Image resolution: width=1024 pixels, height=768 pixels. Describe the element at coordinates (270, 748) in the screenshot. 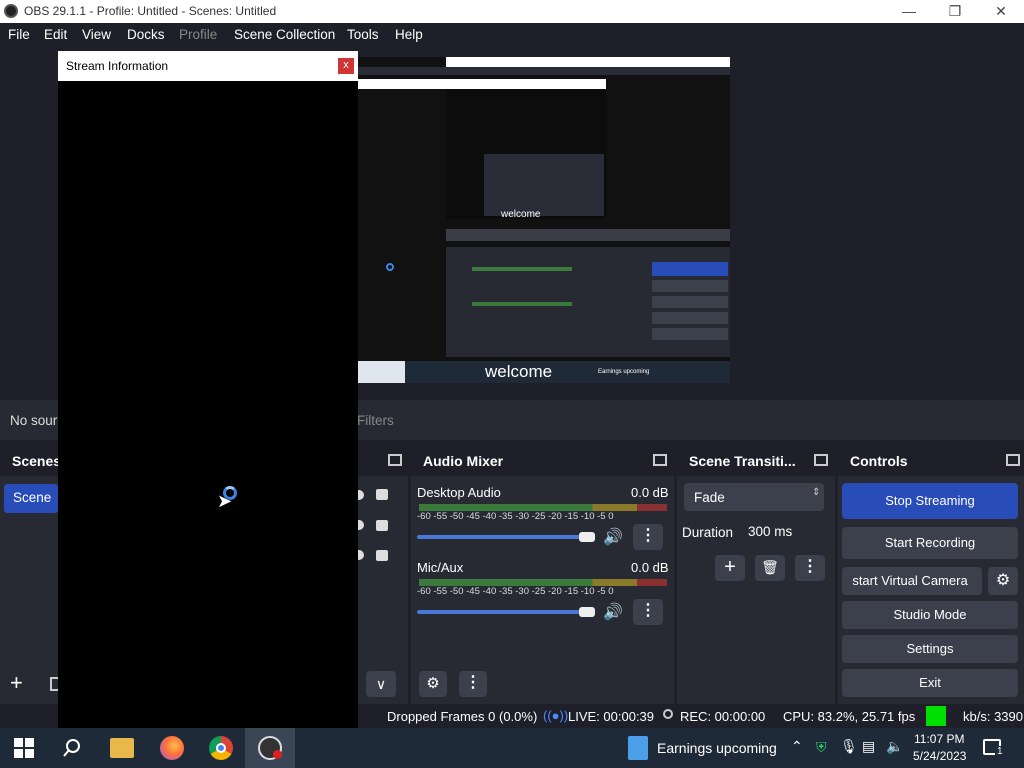

I see `obs-taskbar-active` at that location.